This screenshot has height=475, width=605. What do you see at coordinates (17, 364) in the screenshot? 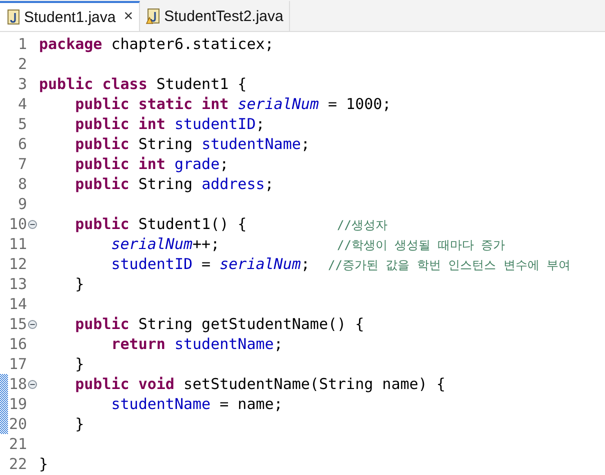
I see `line-number: 17` at bounding box center [17, 364].